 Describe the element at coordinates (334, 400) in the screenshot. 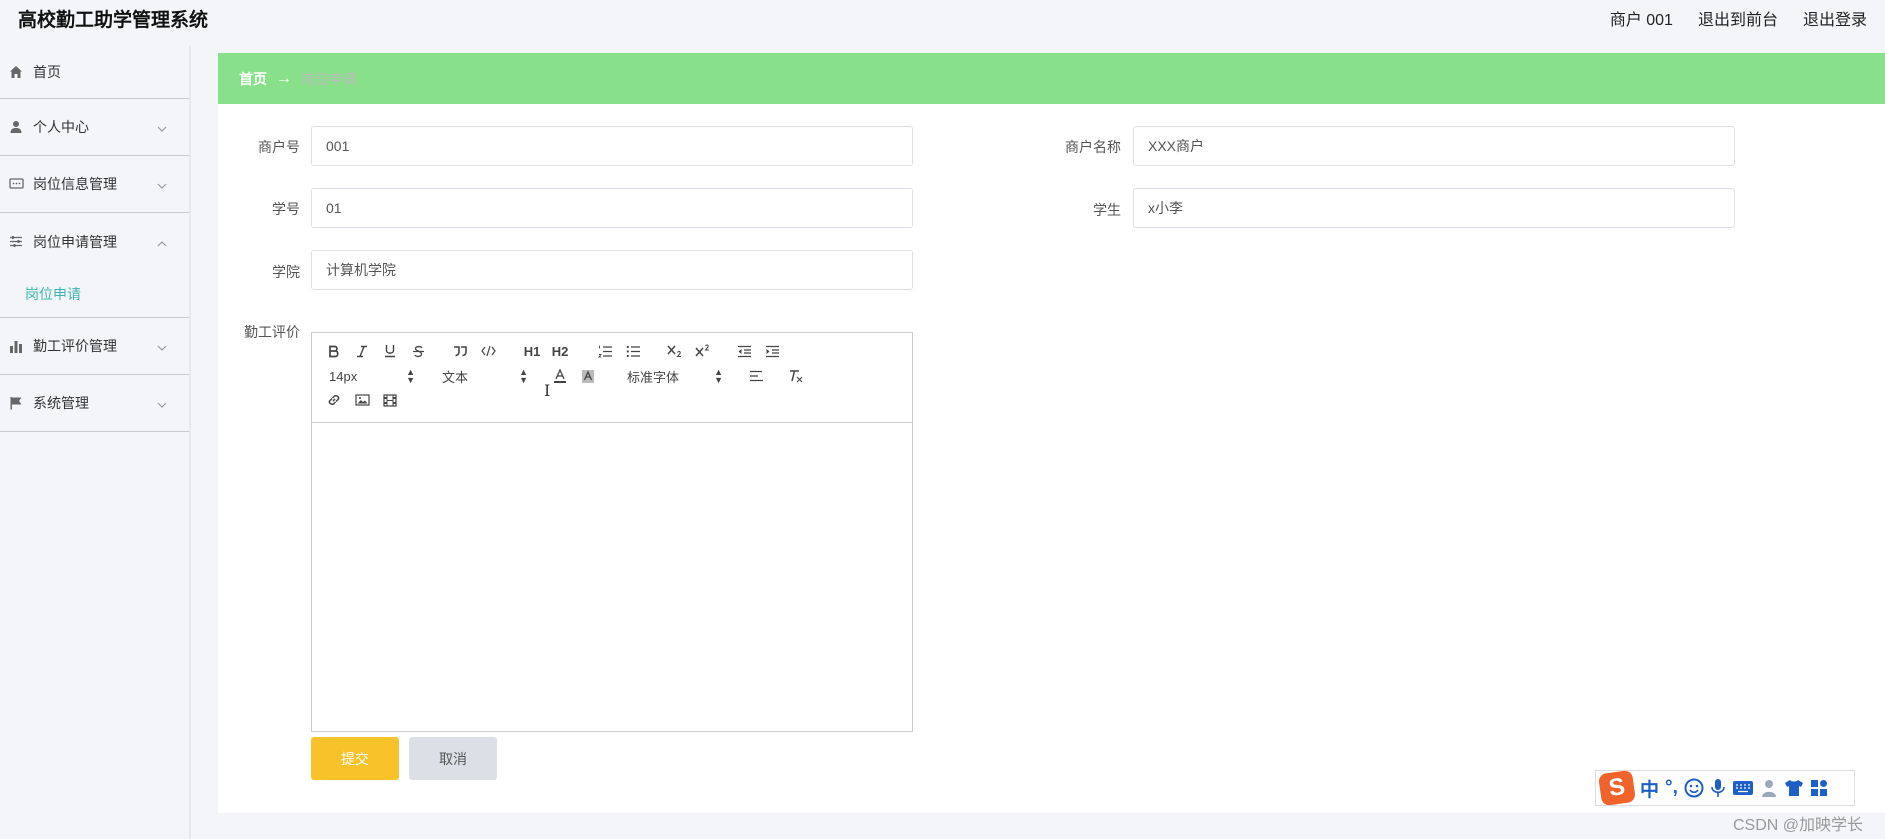

I see `link-icon` at that location.